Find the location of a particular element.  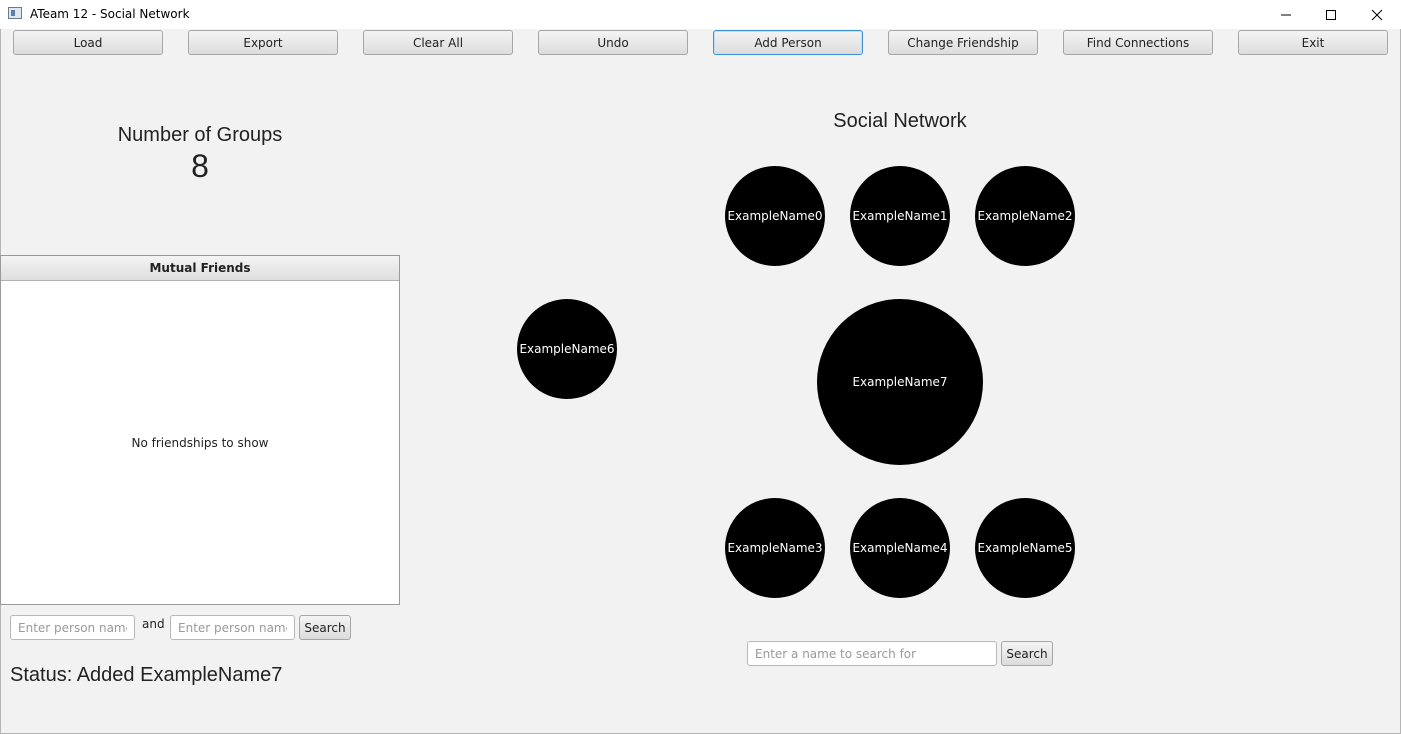

window-title: ATeam 12 - Social Network is located at coordinates (110, 14).